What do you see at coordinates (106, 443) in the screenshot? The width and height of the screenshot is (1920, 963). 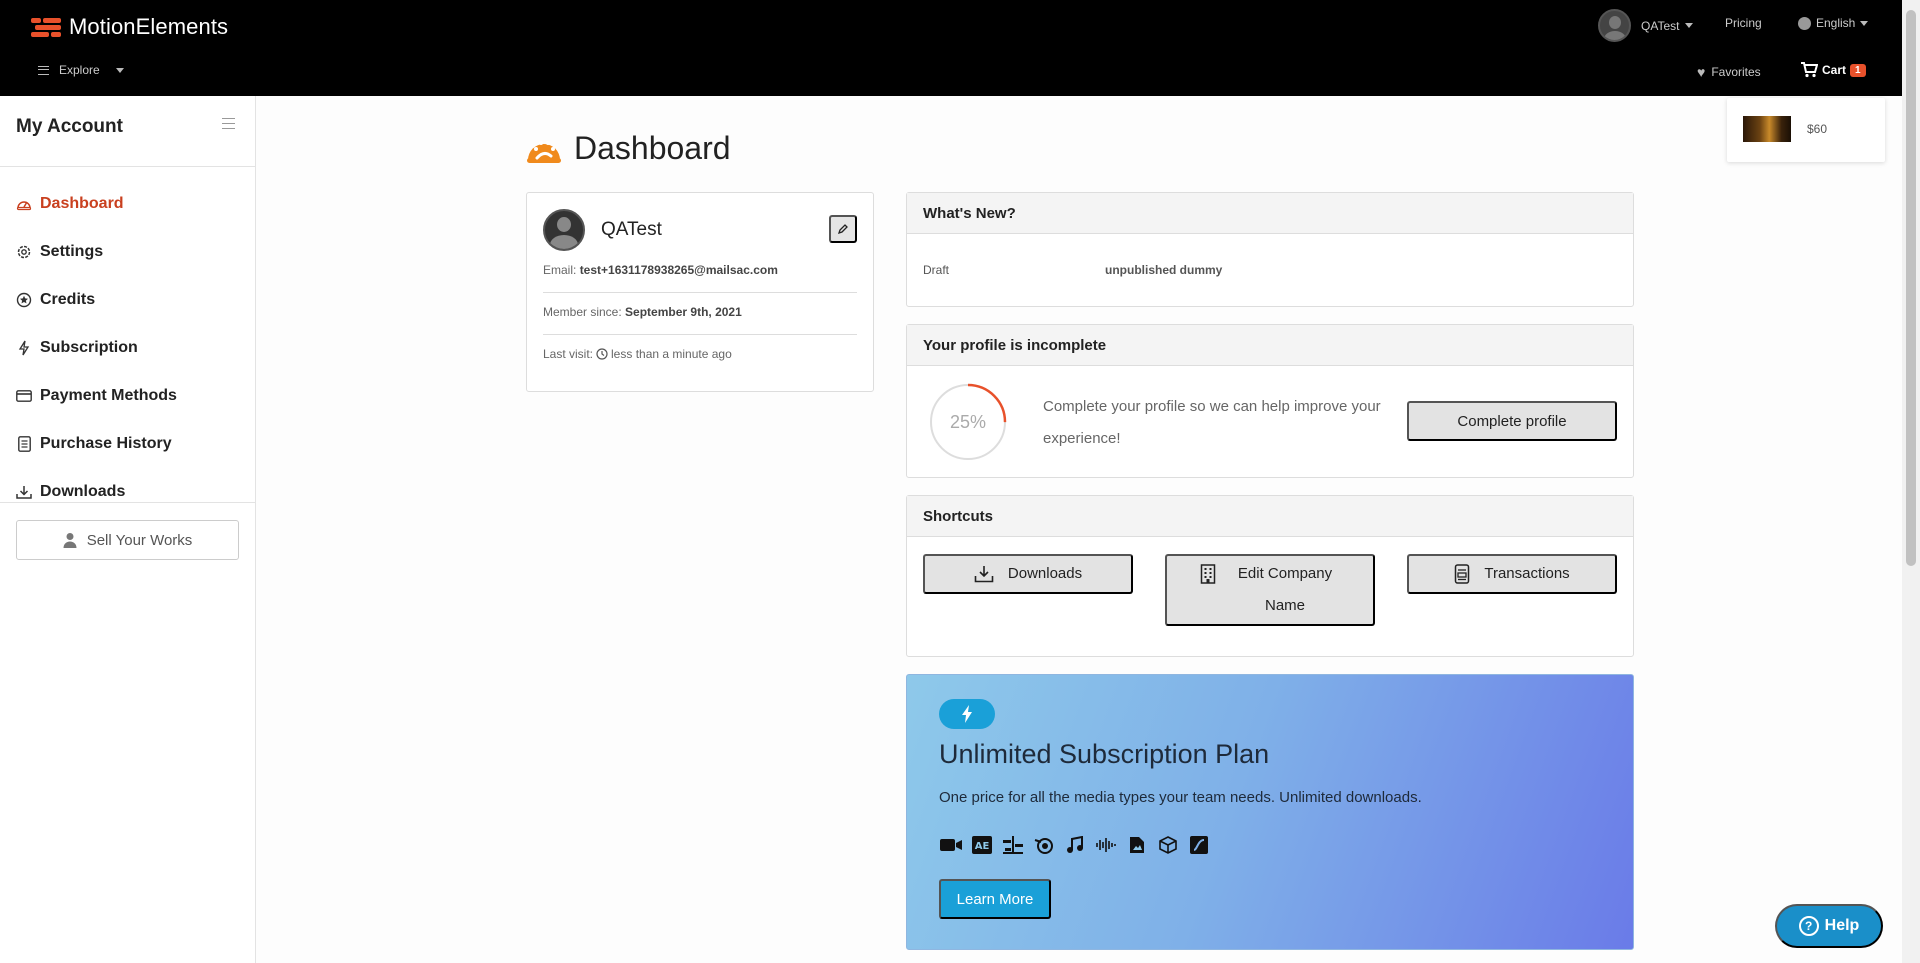 I see `sidebar-item-label: Purchase History` at bounding box center [106, 443].